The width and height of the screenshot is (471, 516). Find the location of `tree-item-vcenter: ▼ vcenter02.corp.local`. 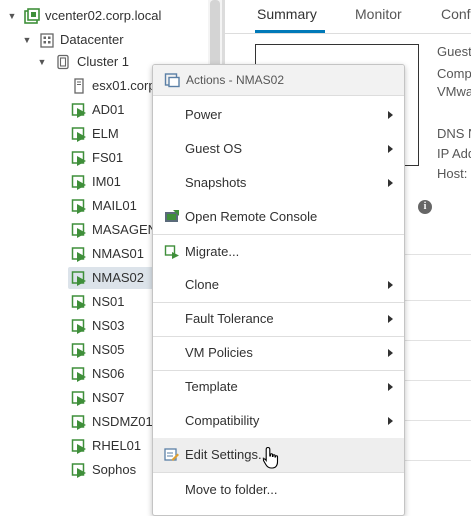

tree-item-vcenter: ▼ vcenter02.corp.local is located at coordinates (104, 16).